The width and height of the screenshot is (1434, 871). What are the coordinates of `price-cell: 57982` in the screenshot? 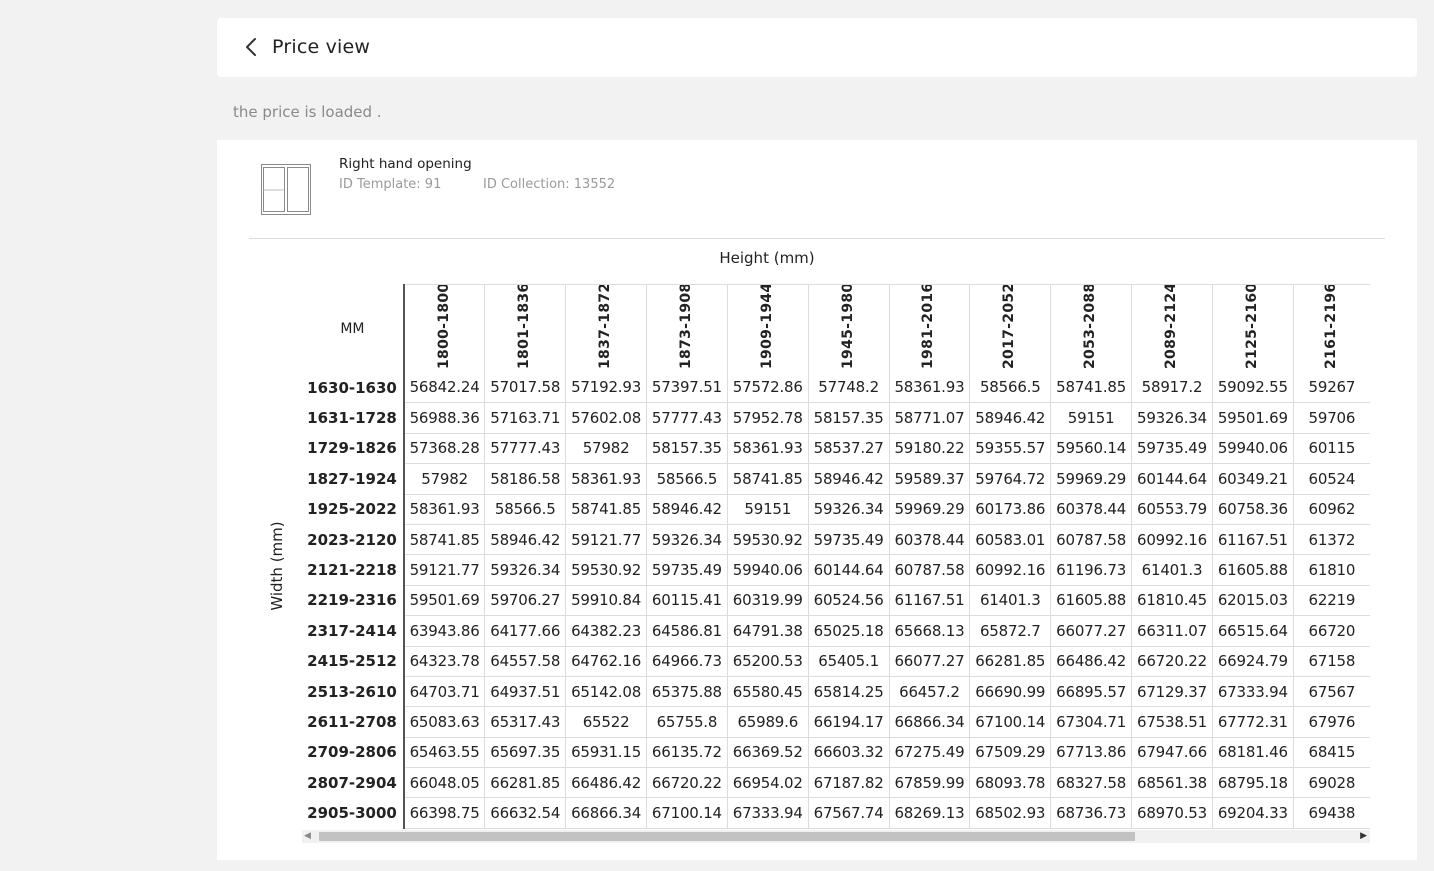 It's located at (443, 479).